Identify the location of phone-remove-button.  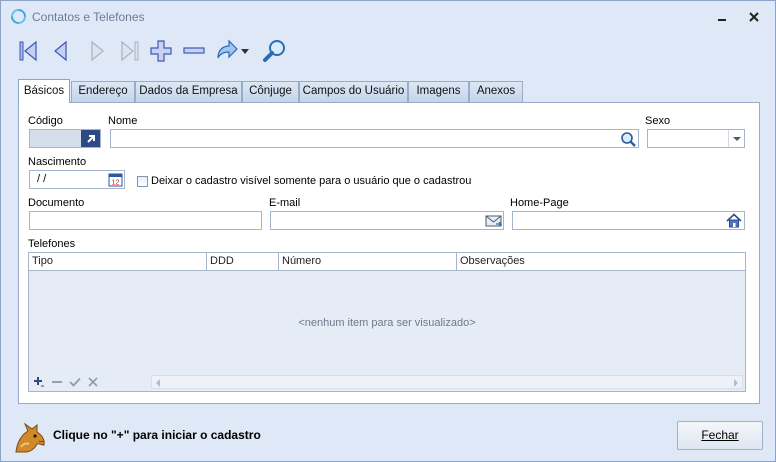
(57, 382).